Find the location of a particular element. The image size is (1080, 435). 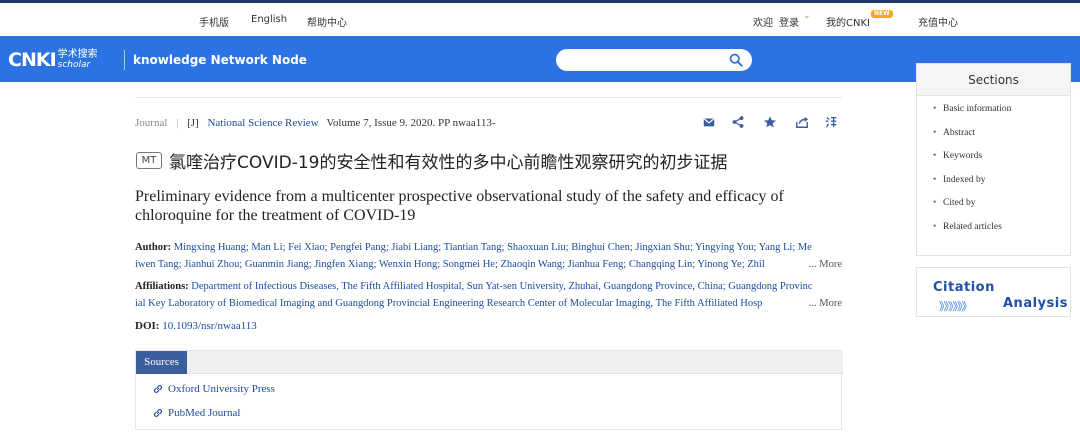

site-name: knowledge Network Node is located at coordinates (220, 60).